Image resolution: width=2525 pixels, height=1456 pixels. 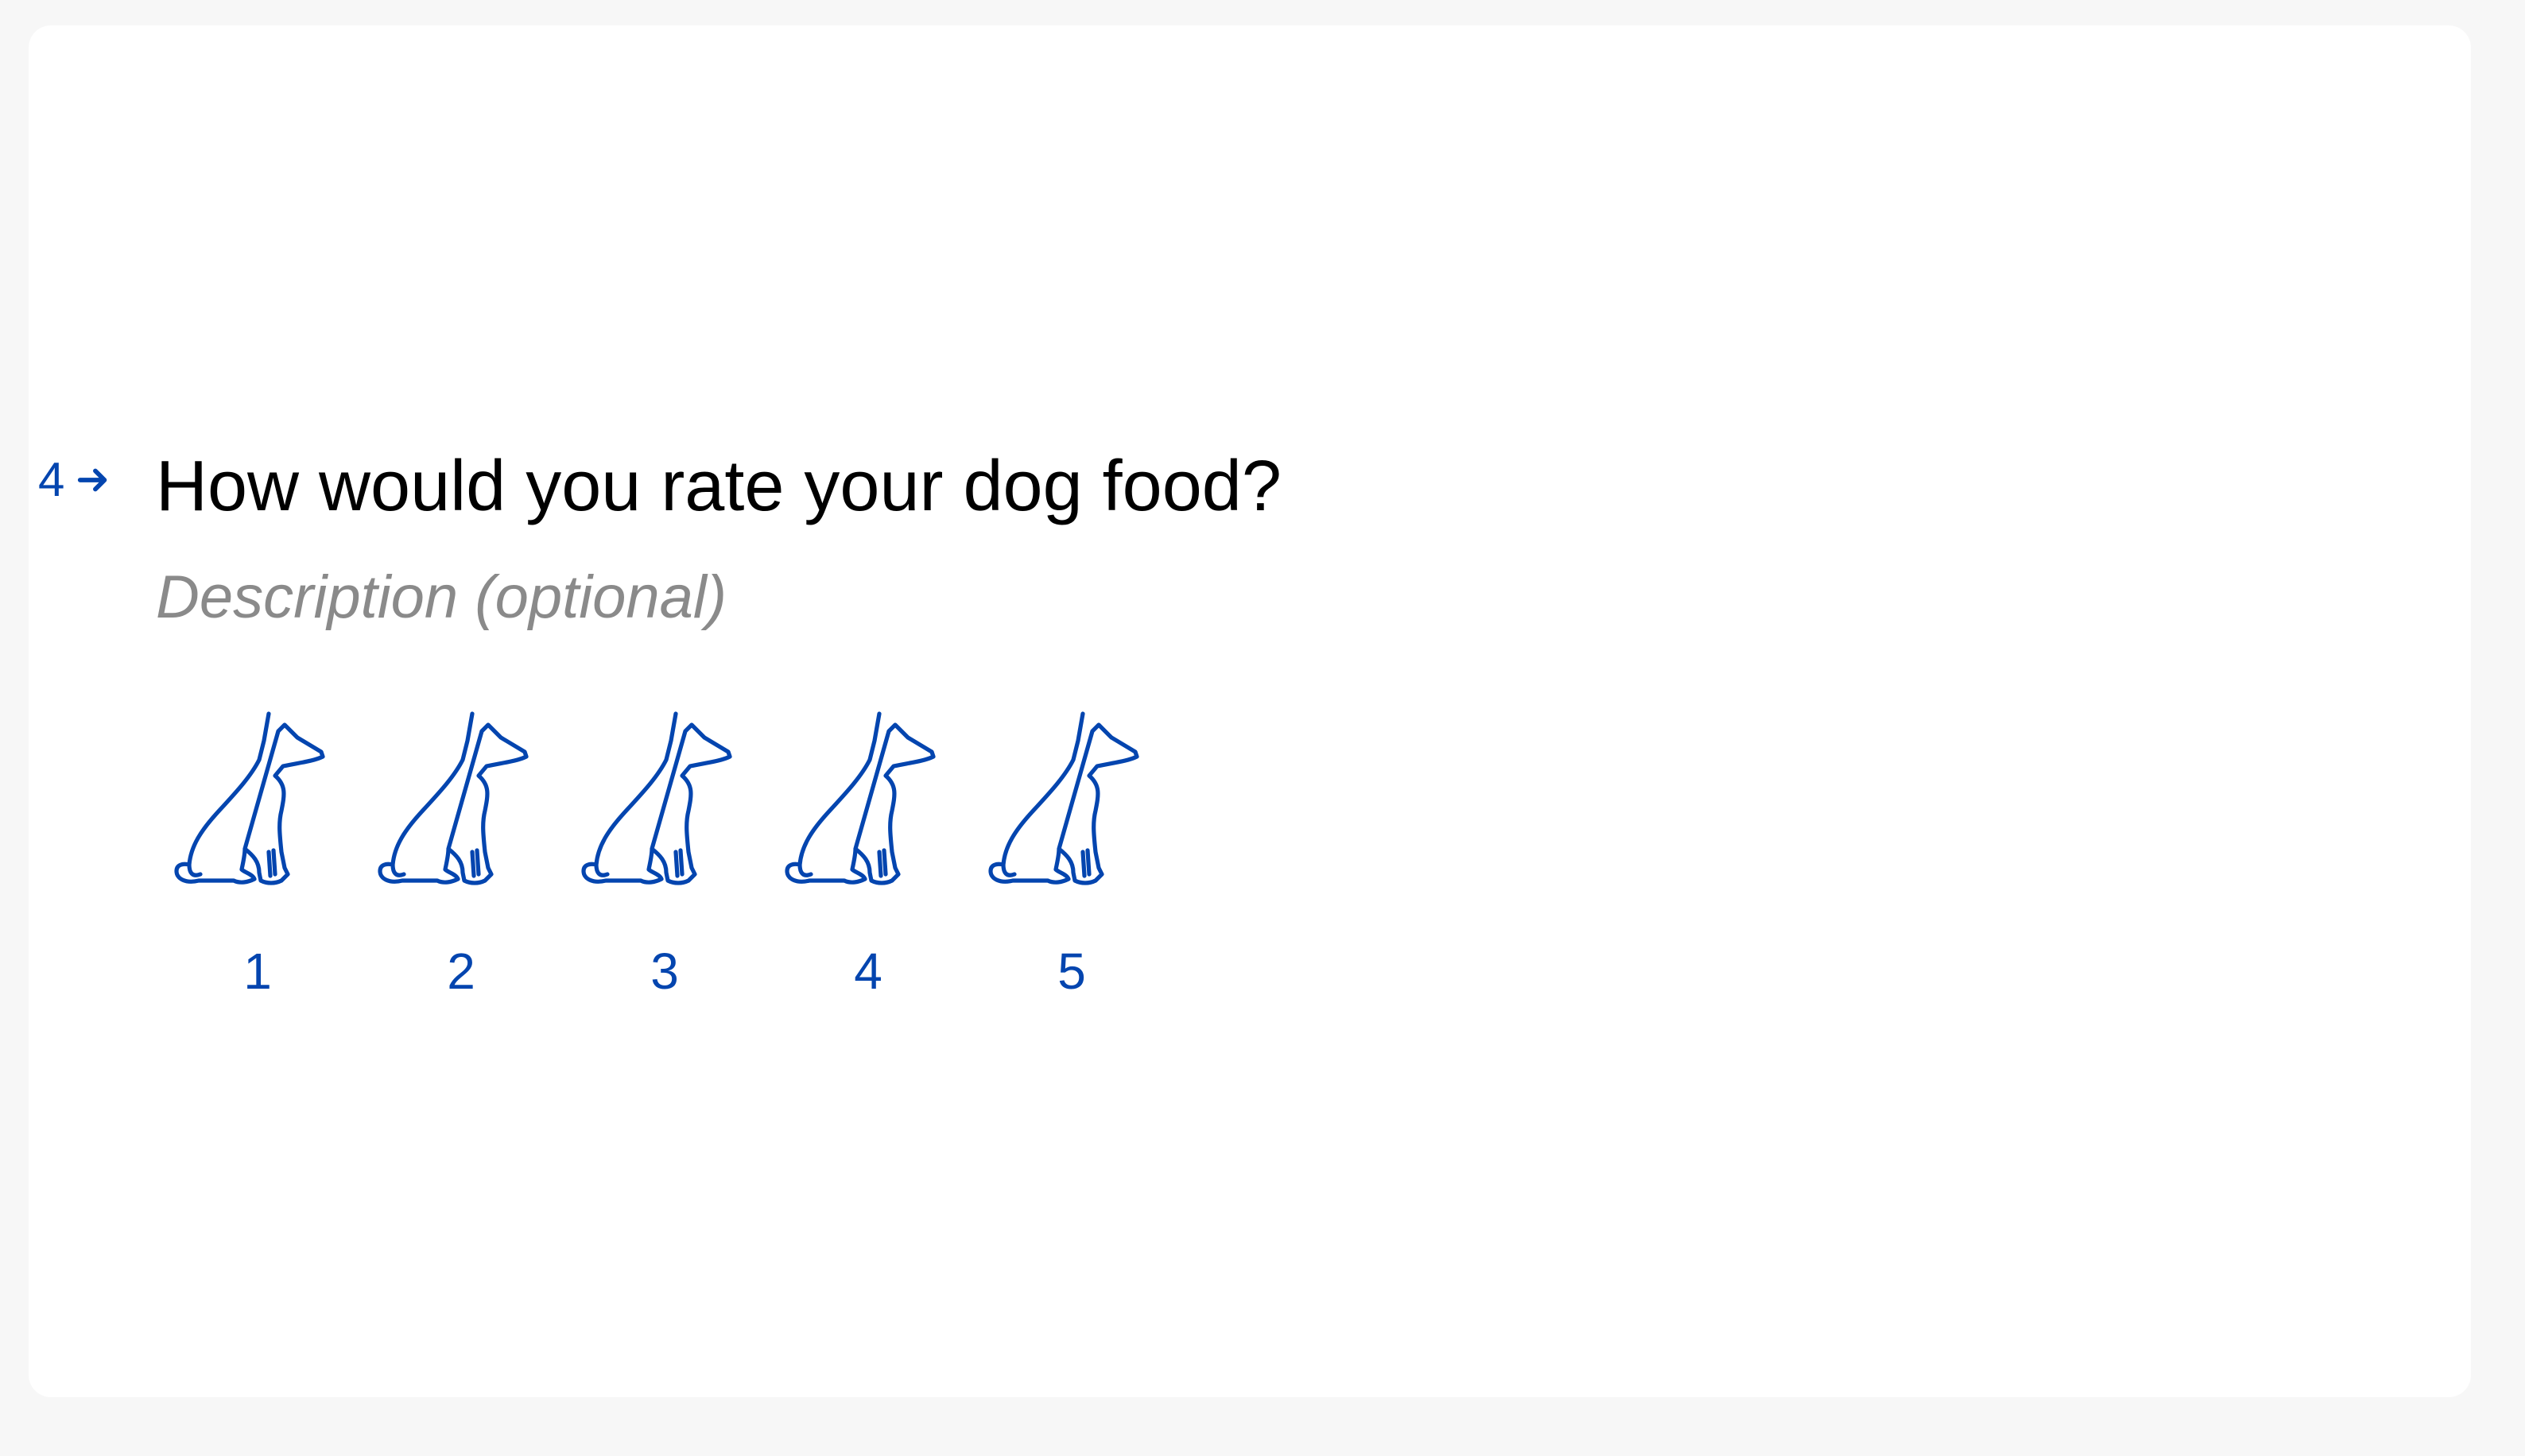 I want to click on rating-label: 5, so click(x=1071, y=971).